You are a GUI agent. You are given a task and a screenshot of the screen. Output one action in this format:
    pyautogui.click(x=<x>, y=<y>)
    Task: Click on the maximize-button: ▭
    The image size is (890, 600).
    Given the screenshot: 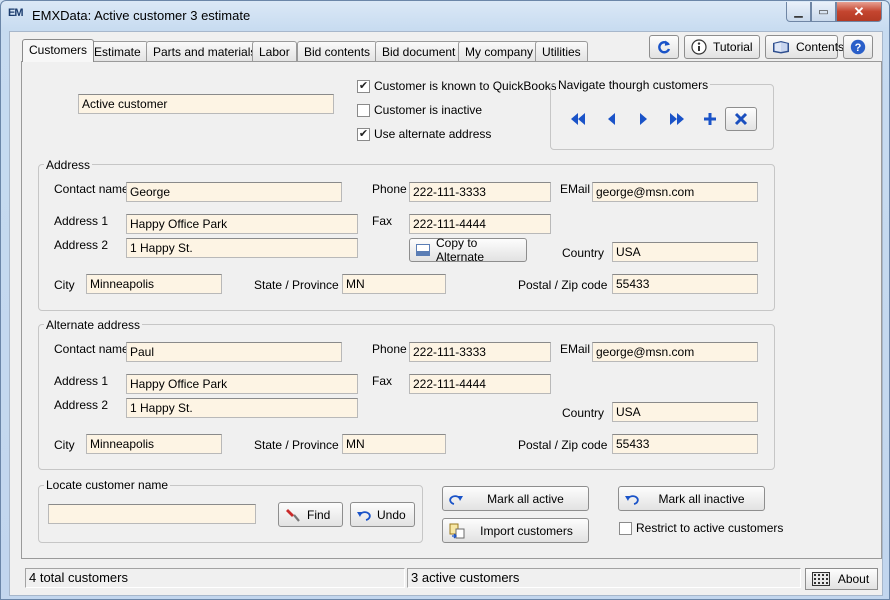 What is the action you would take?
    pyautogui.click(x=823, y=12)
    